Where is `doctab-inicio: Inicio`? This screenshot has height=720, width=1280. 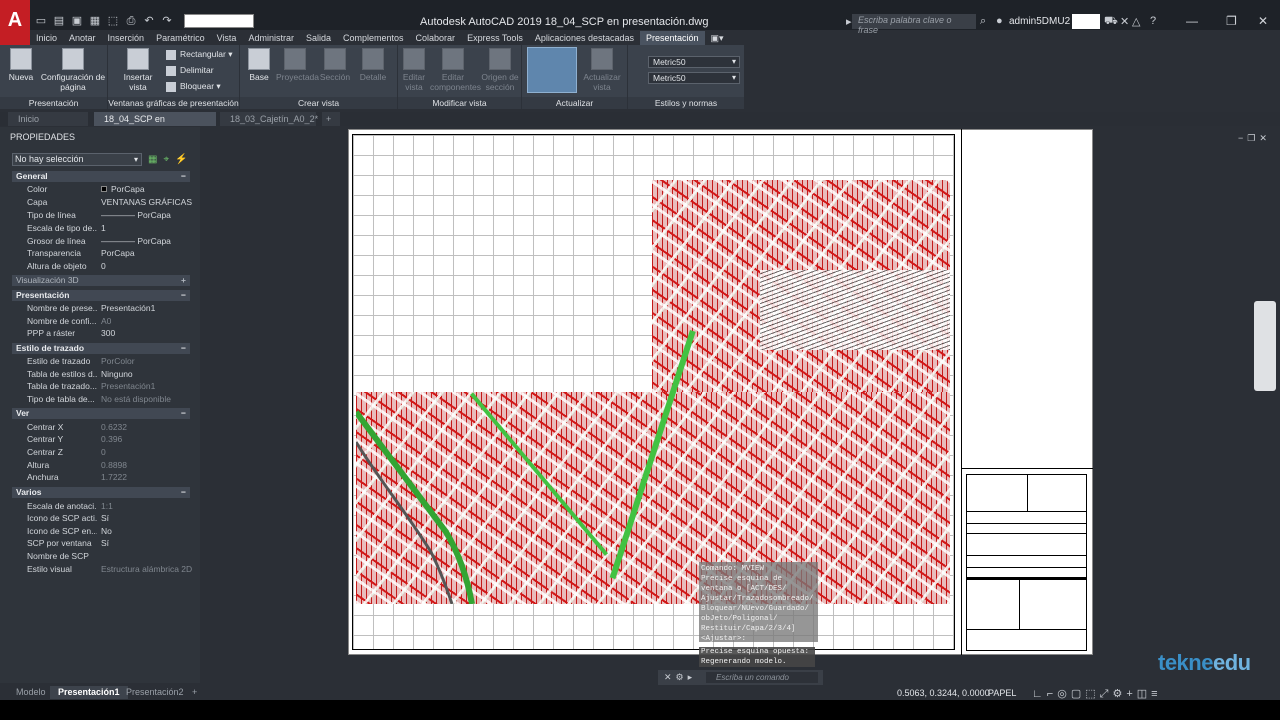
doctab-inicio: Inicio is located at coordinates (48, 119).